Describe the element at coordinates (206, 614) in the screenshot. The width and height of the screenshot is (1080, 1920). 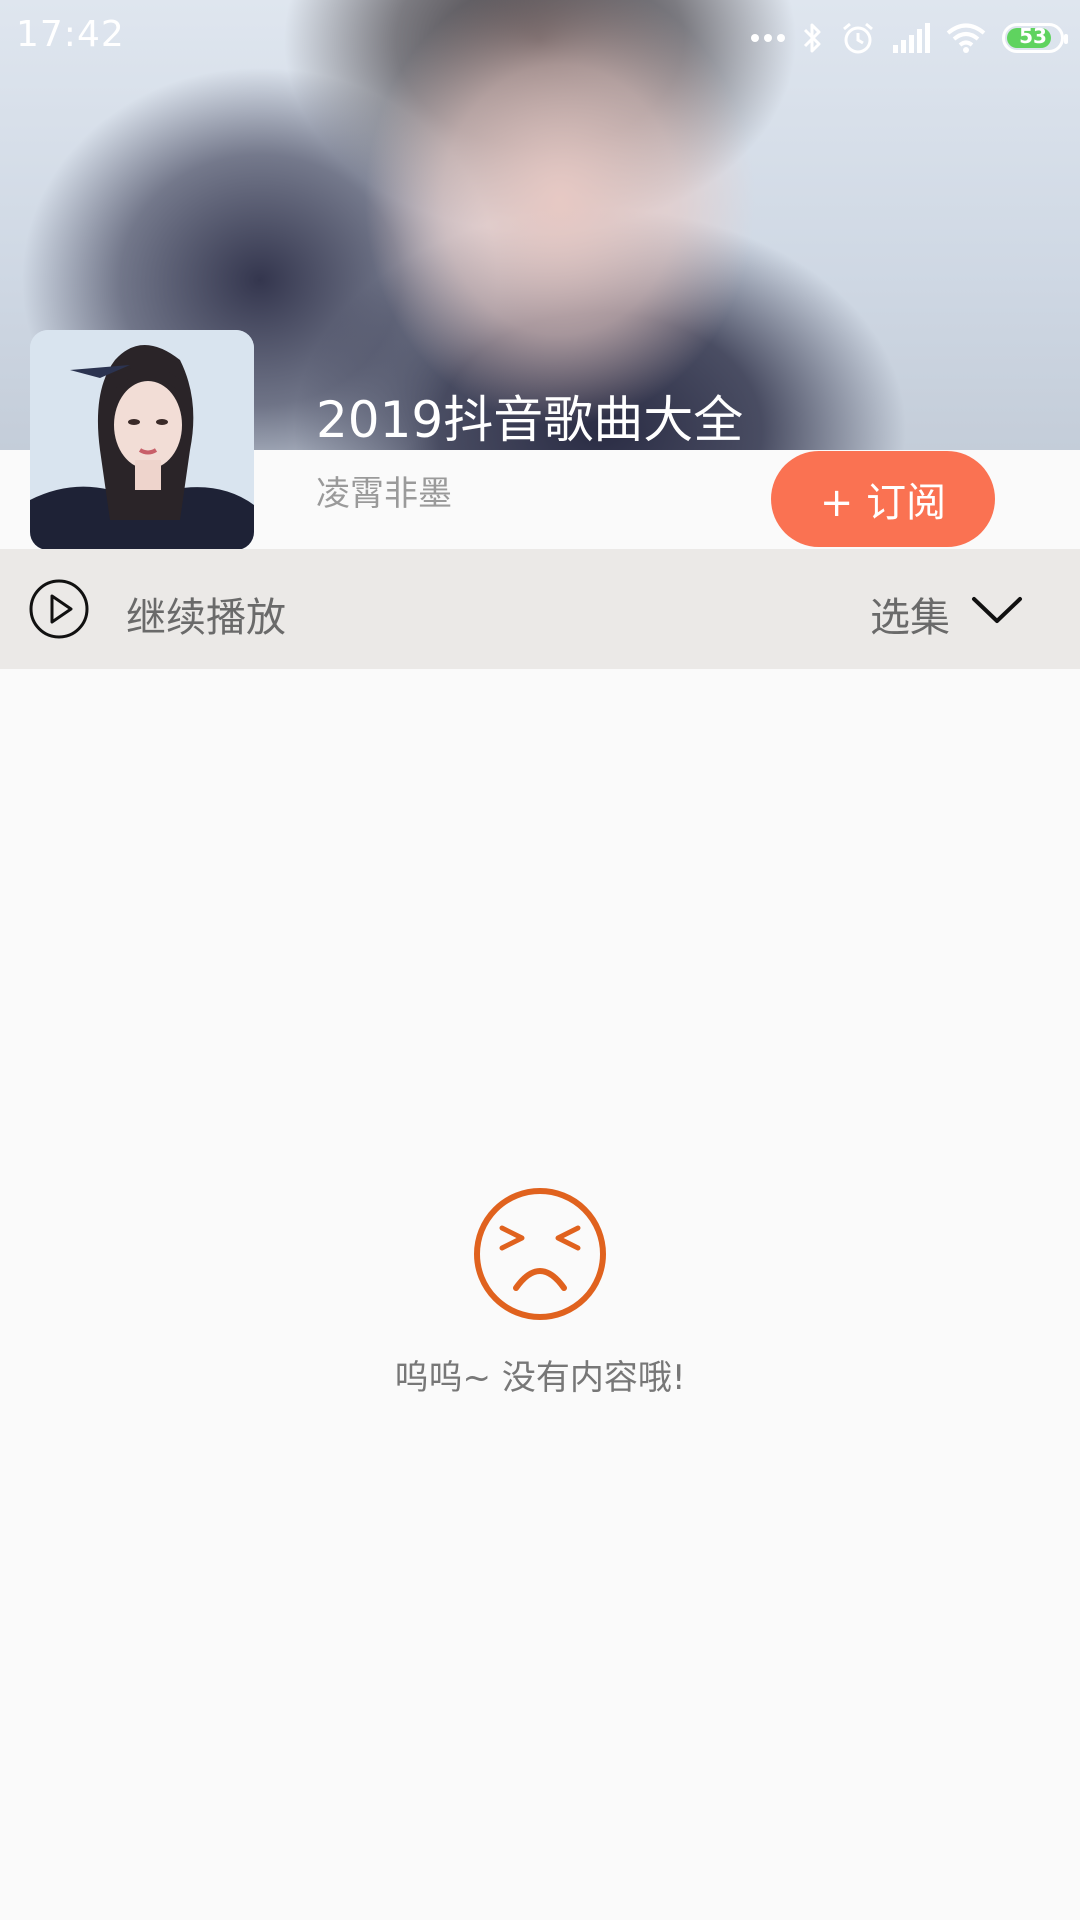
I see `continue-play-button: 继续播放` at that location.